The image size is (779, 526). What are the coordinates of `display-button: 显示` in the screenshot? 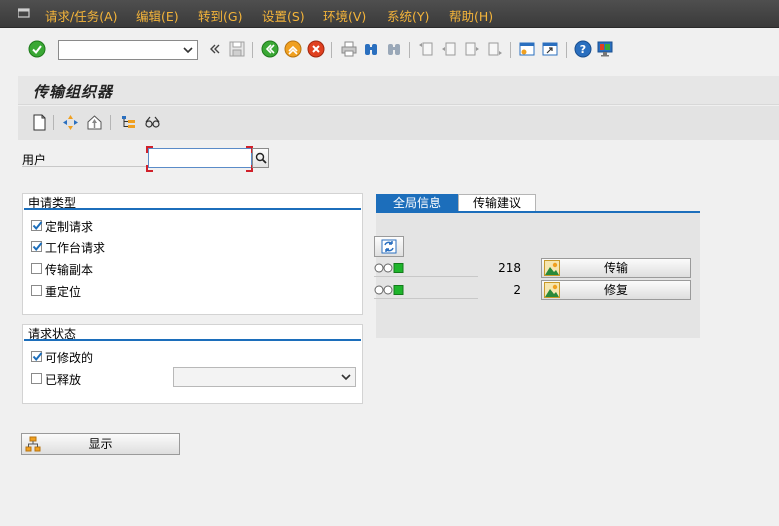 It's located at (100, 444).